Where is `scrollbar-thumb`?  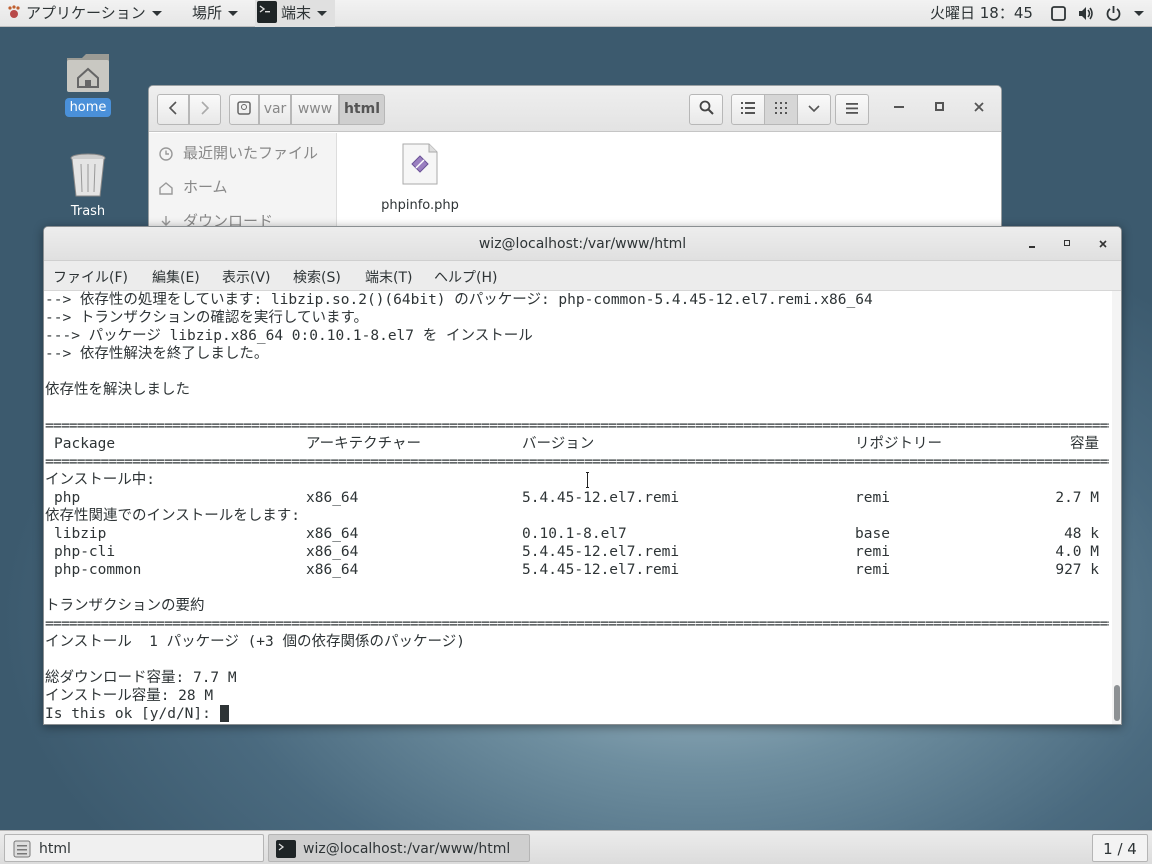 scrollbar-thumb is located at coordinates (1117, 703).